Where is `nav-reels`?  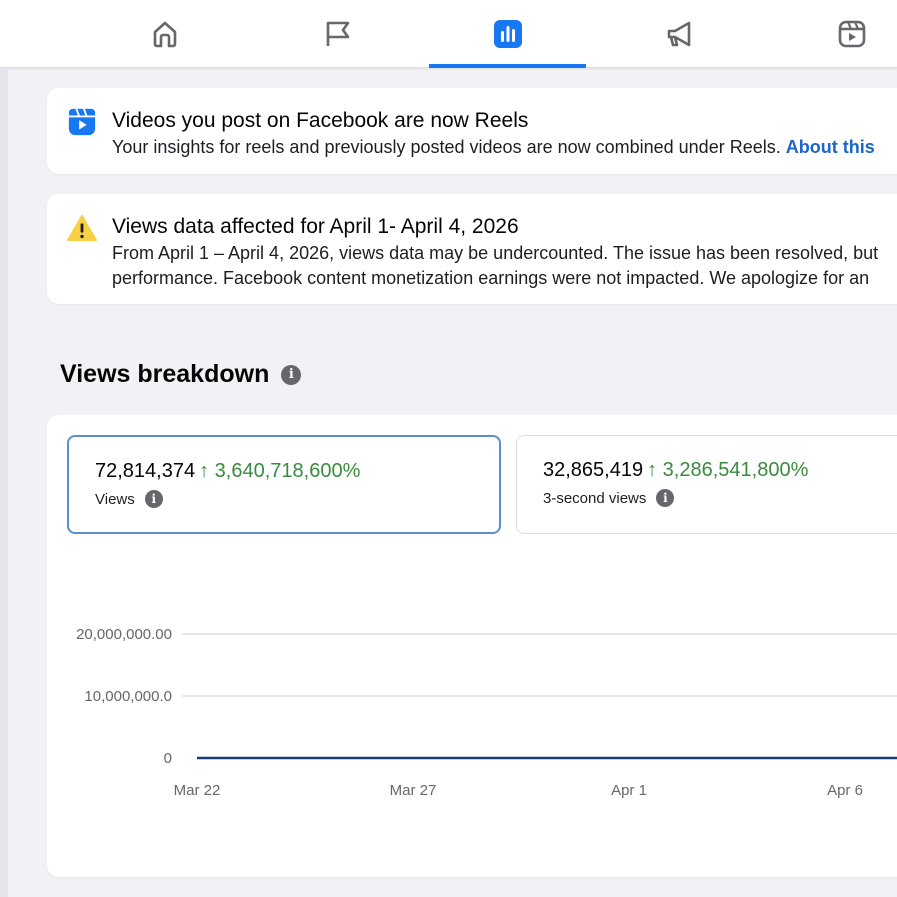 nav-reels is located at coordinates (835, 34).